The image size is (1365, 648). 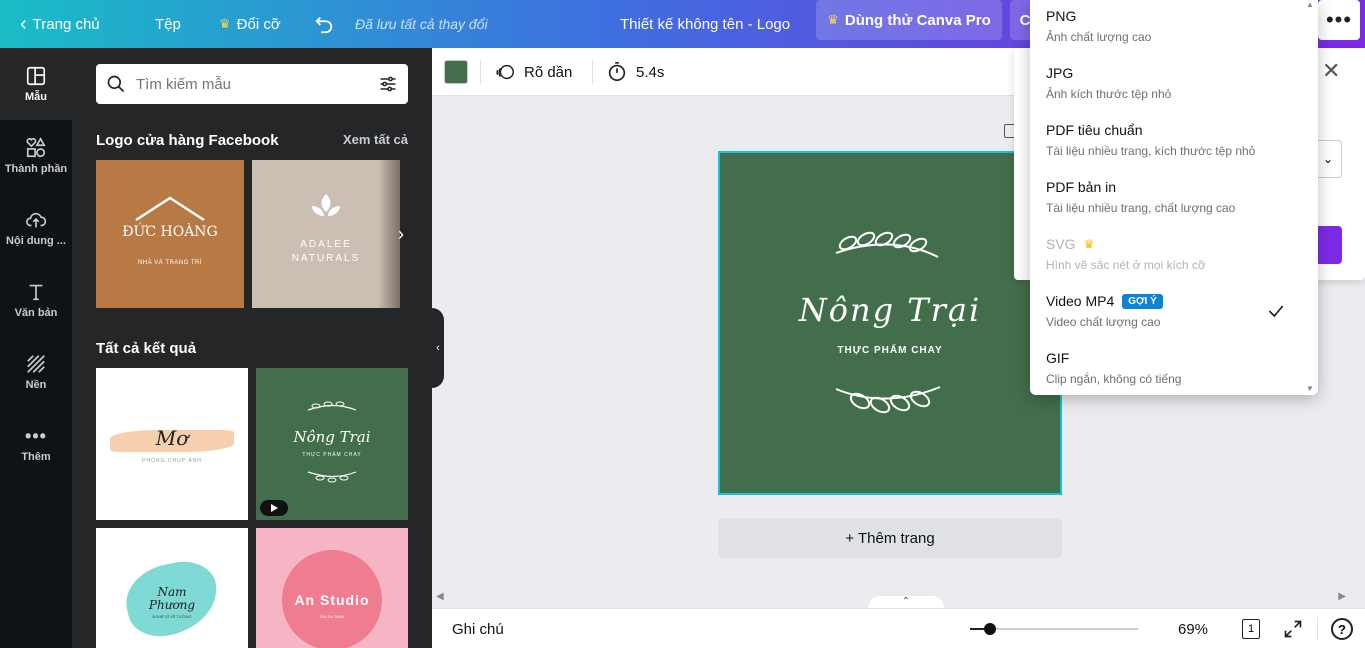 What do you see at coordinates (1342, 629) in the screenshot?
I see `help-icon: ?` at bounding box center [1342, 629].